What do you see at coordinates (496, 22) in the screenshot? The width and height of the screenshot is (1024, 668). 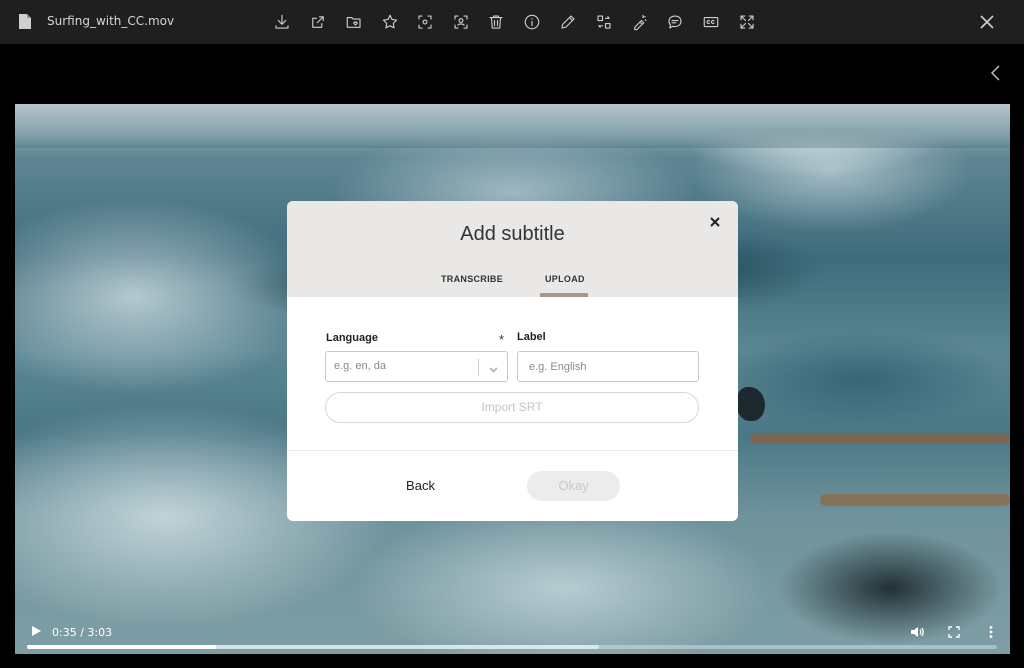 I see `trash-icon` at bounding box center [496, 22].